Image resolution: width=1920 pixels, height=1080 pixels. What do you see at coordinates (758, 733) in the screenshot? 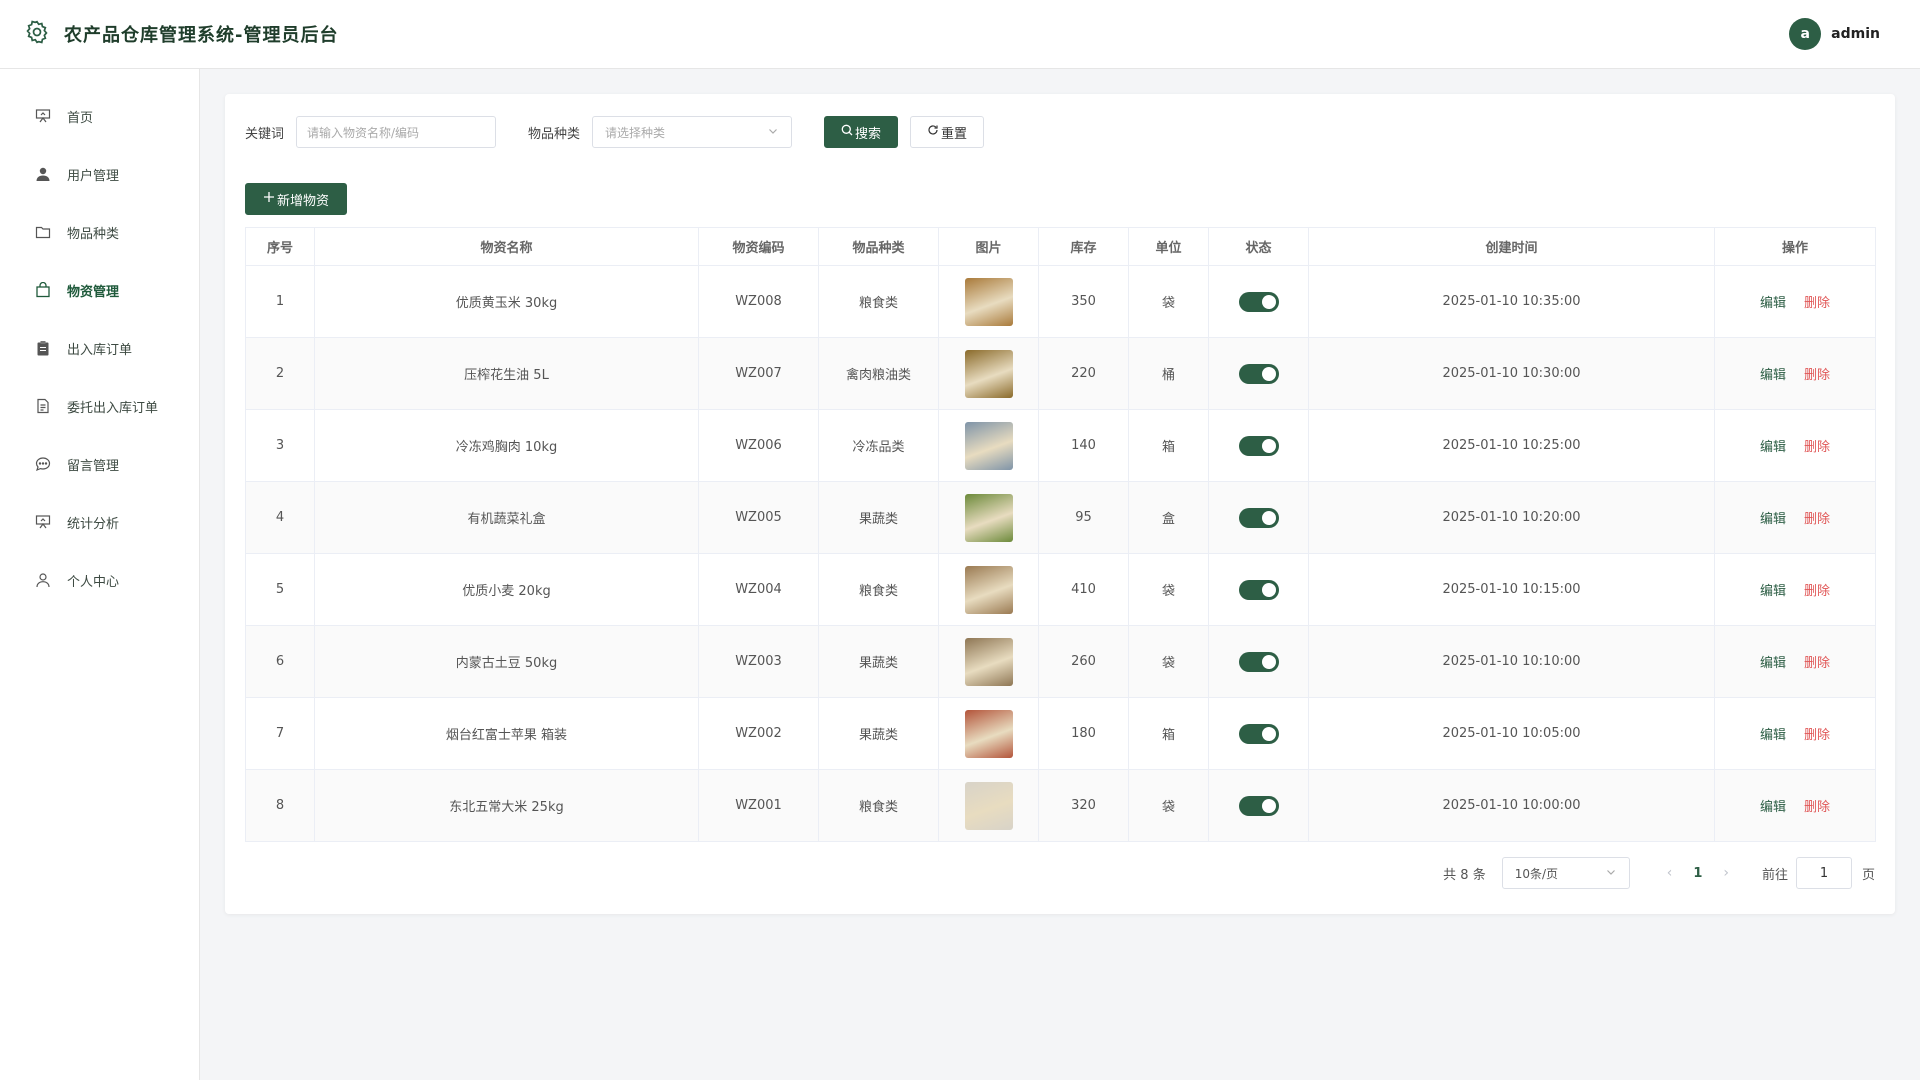
I see `material-code: WZ002` at bounding box center [758, 733].